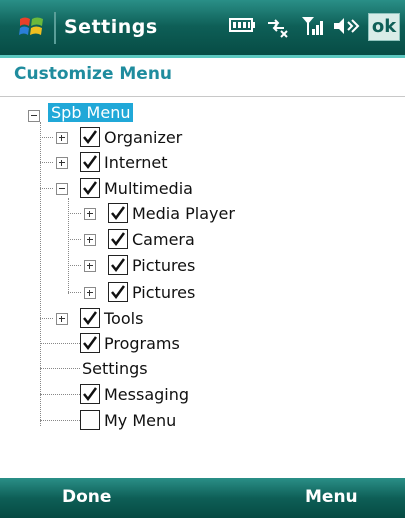 Image resolution: width=405 pixels, height=518 pixels. Describe the element at coordinates (202, 29) in the screenshot. I see `title-bar: Settings ok` at that location.